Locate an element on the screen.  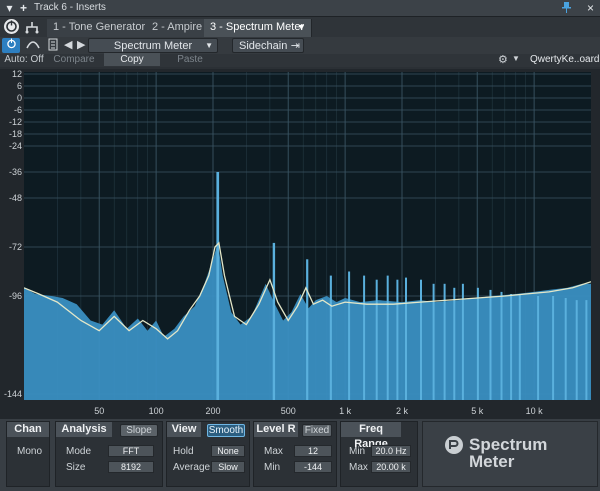
y-tick-label: -96 is located at coordinates (15, 296).